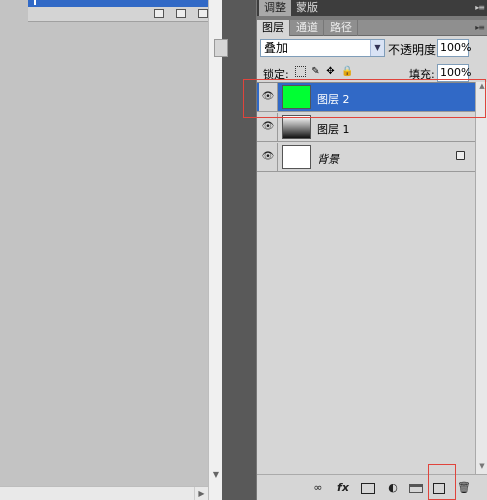 This screenshot has height=500, width=487. Describe the element at coordinates (125, 11) in the screenshot. I see `history-panel-fragment: ▼` at that location.